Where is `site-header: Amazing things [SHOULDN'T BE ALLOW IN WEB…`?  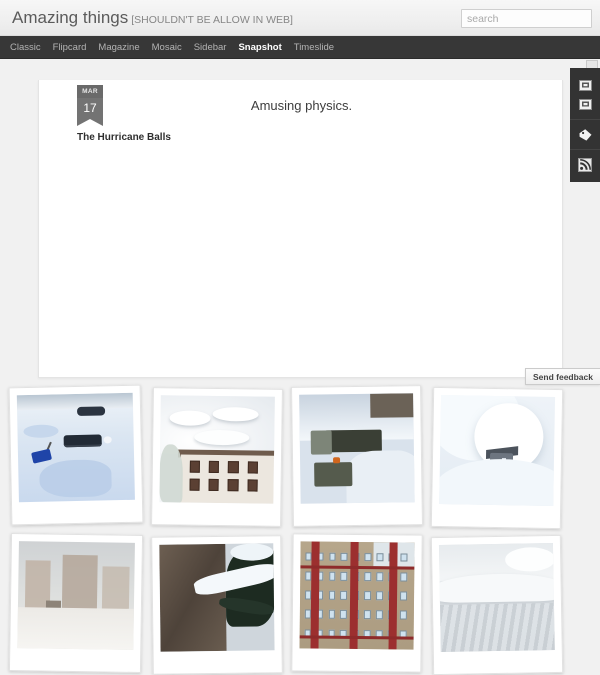 site-header: Amazing things [SHOULDN'T BE ALLOW IN WEB… is located at coordinates (300, 18).